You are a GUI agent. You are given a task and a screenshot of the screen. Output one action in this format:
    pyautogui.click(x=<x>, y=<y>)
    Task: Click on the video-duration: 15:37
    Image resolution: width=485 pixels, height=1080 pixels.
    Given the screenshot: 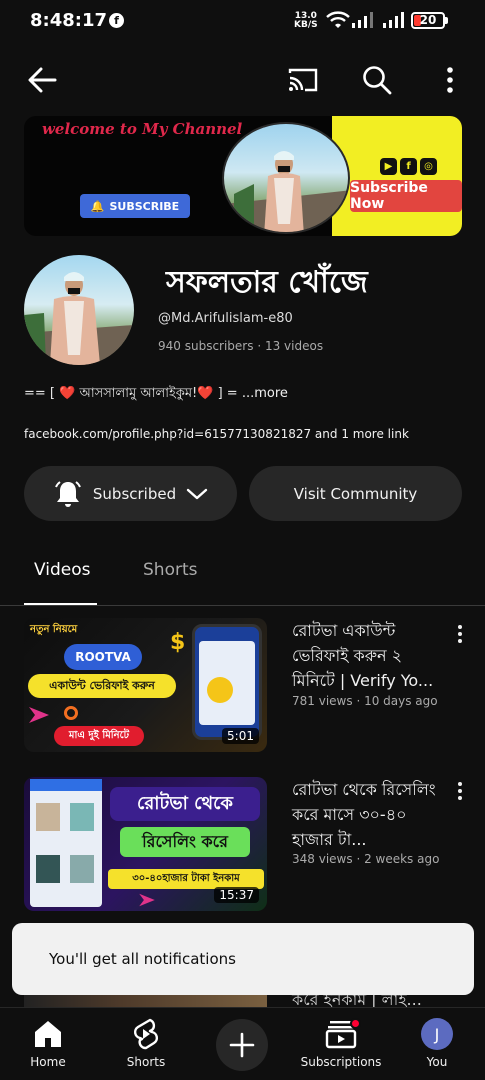 What is the action you would take?
    pyautogui.click(x=236, y=895)
    